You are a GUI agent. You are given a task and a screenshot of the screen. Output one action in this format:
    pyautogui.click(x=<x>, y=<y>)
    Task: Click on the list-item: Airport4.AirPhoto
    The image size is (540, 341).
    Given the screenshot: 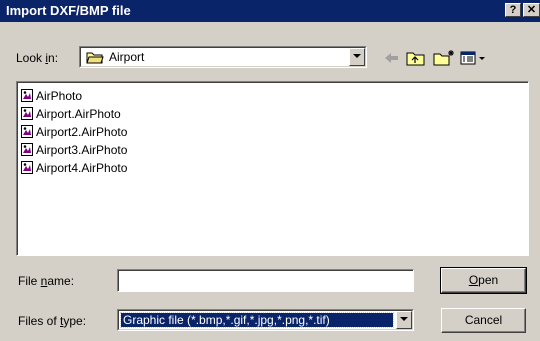 What is the action you would take?
    pyautogui.click(x=74, y=168)
    